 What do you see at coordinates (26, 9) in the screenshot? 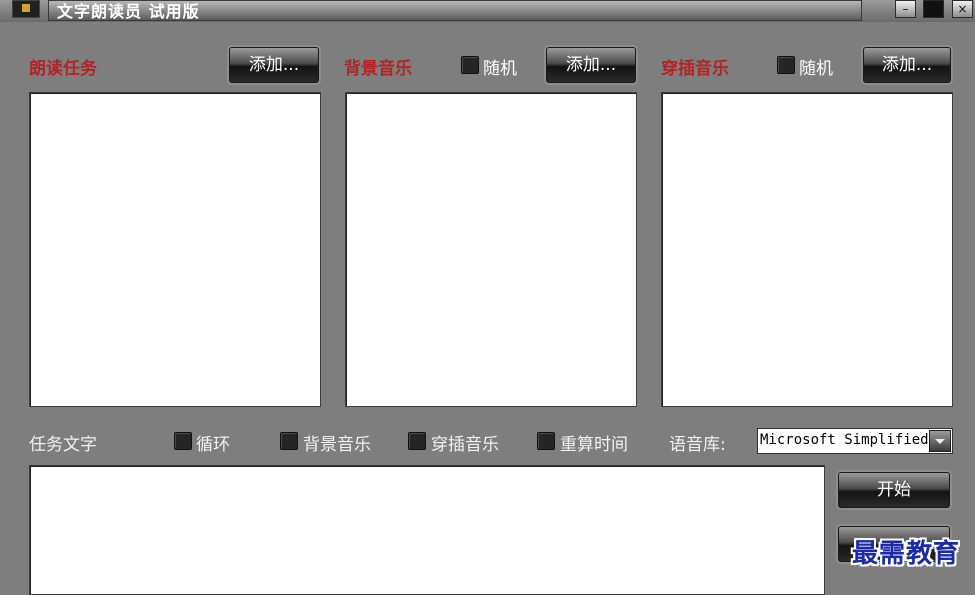
I see `app-icon` at bounding box center [26, 9].